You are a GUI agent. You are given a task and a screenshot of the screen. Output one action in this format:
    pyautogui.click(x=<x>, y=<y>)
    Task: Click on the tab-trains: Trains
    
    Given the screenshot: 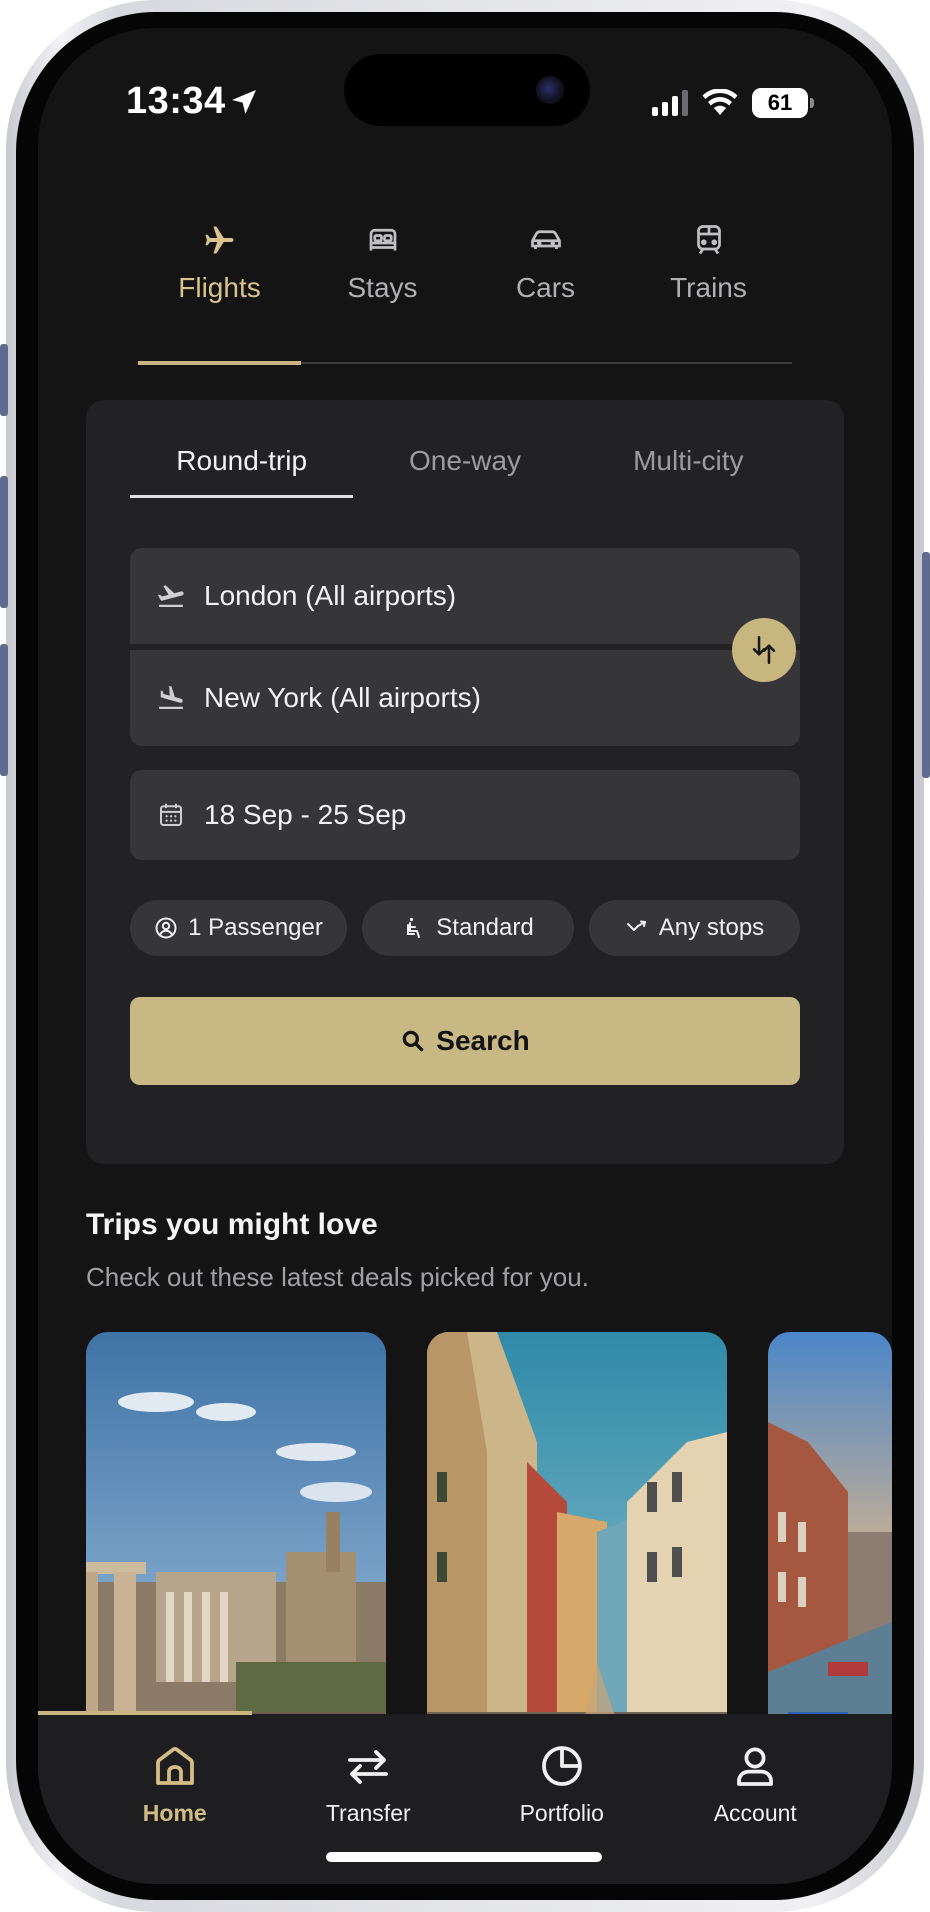 What is the action you would take?
    pyautogui.click(x=708, y=285)
    